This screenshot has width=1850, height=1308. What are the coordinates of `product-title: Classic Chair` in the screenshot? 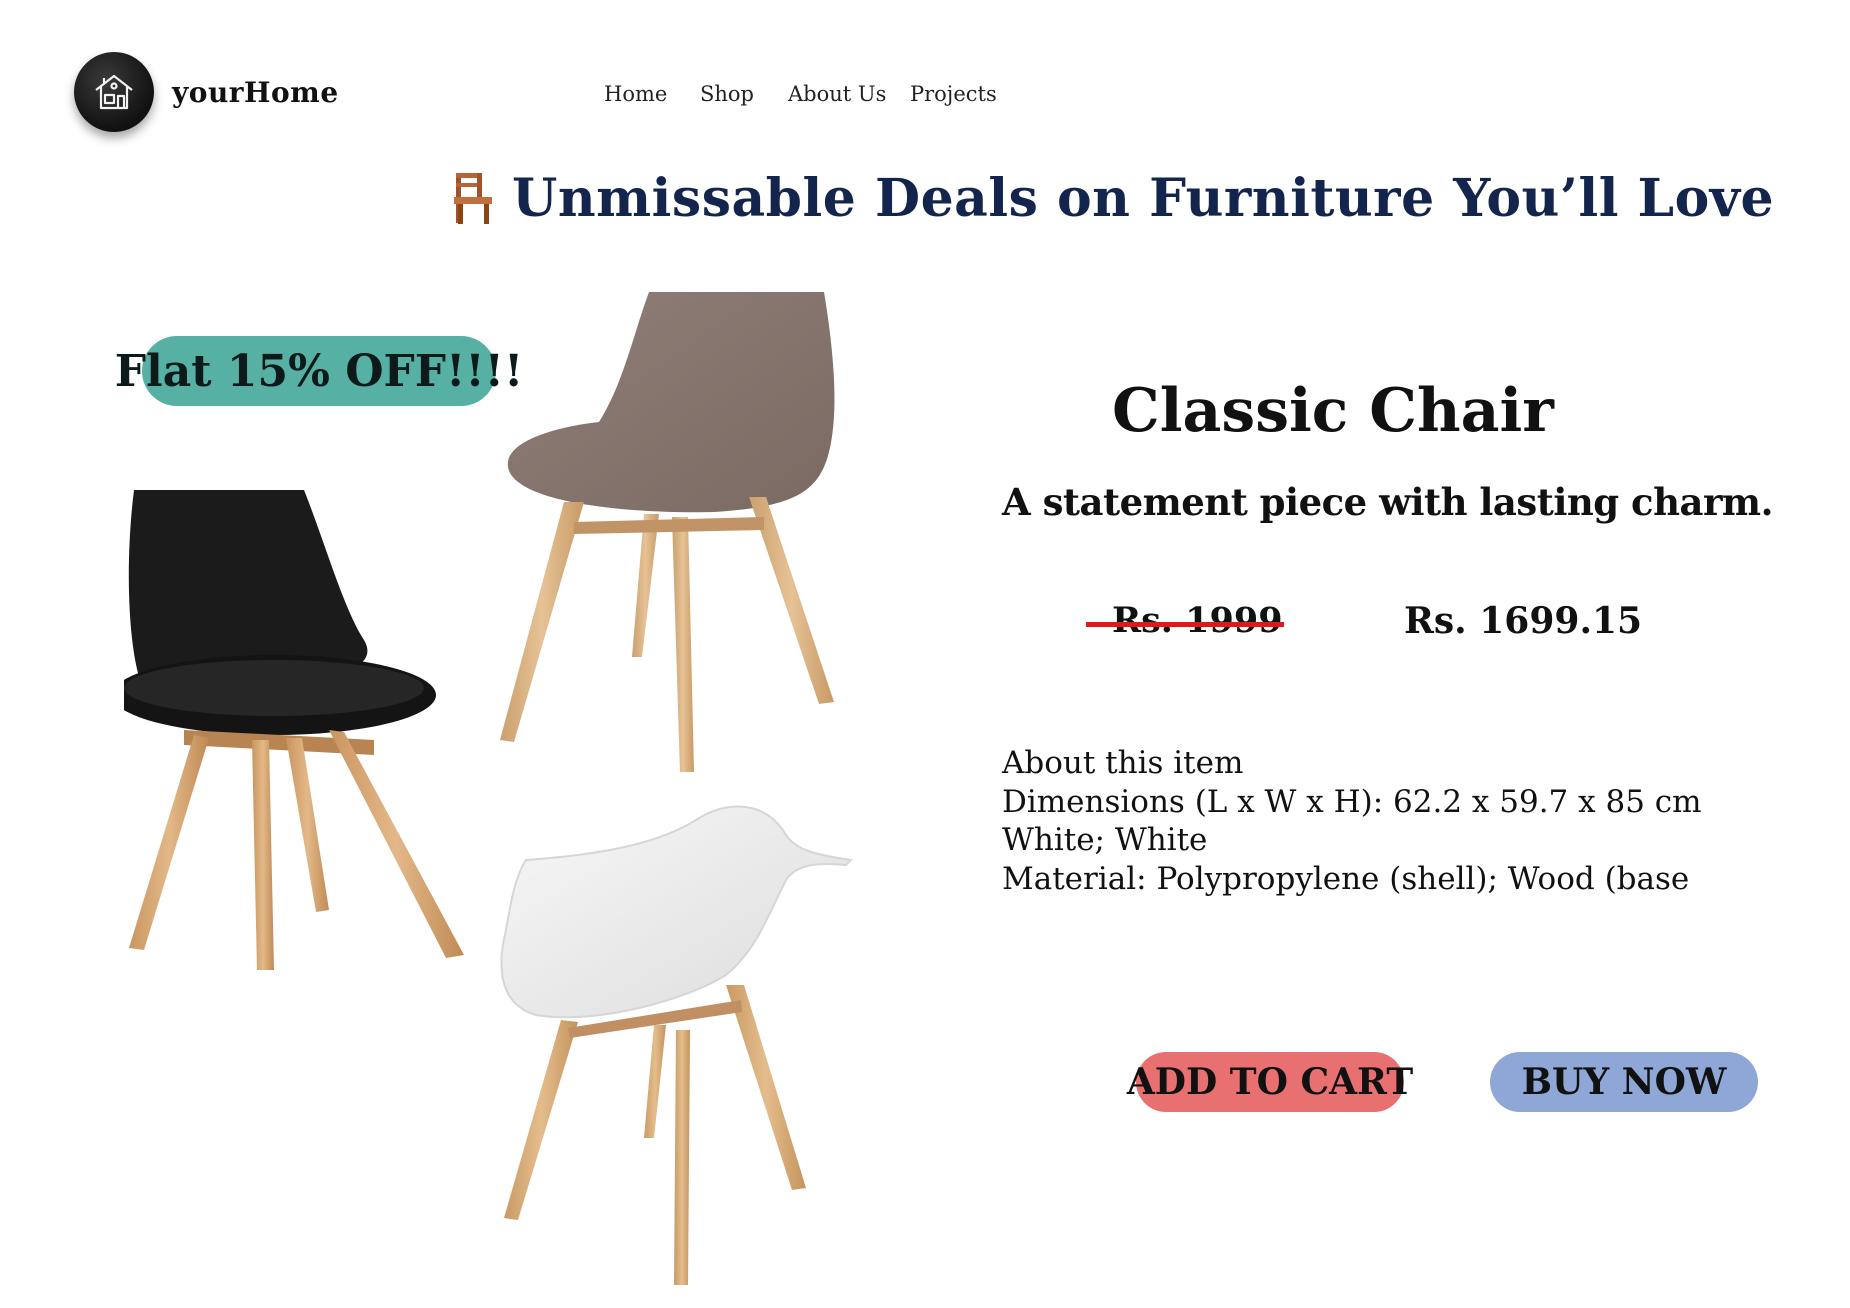 It's located at (1333, 411).